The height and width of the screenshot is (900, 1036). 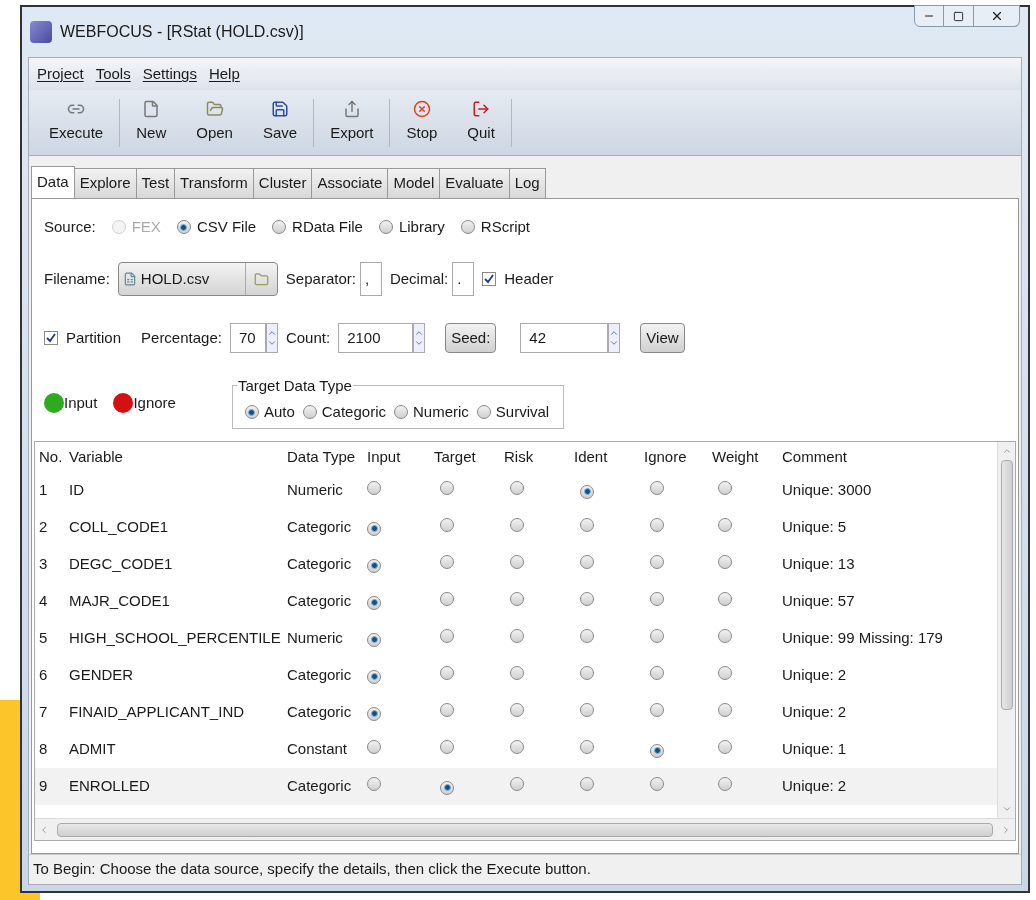 I want to click on tab: Test, so click(x=155, y=183).